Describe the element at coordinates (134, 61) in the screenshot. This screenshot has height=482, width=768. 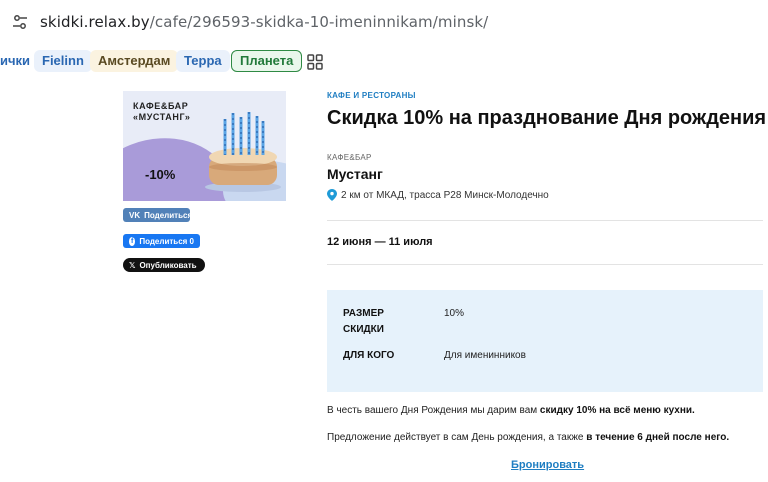
I see `tag-item: Амстердам` at that location.